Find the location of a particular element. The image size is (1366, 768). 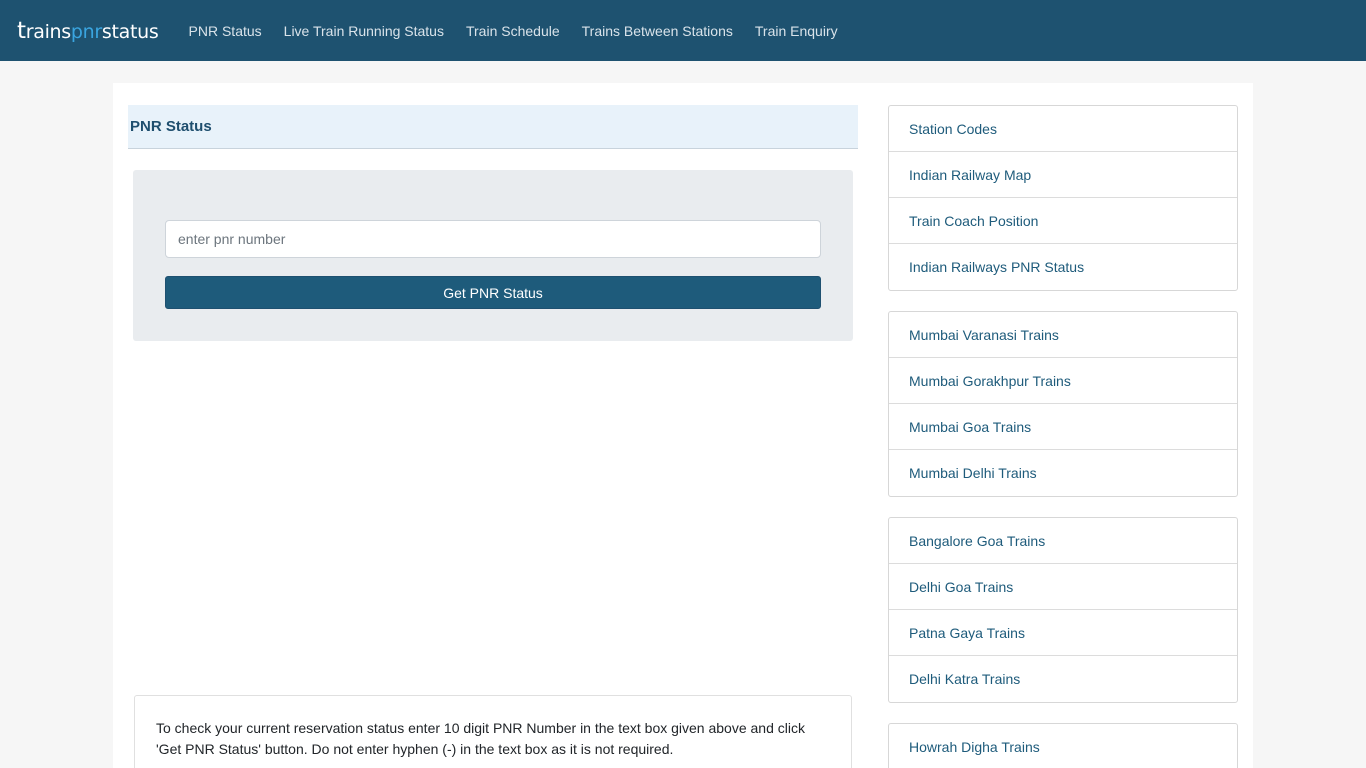

sidebar-item-bangalore-goa: Bangalore Goa Trains is located at coordinates (1063, 541).